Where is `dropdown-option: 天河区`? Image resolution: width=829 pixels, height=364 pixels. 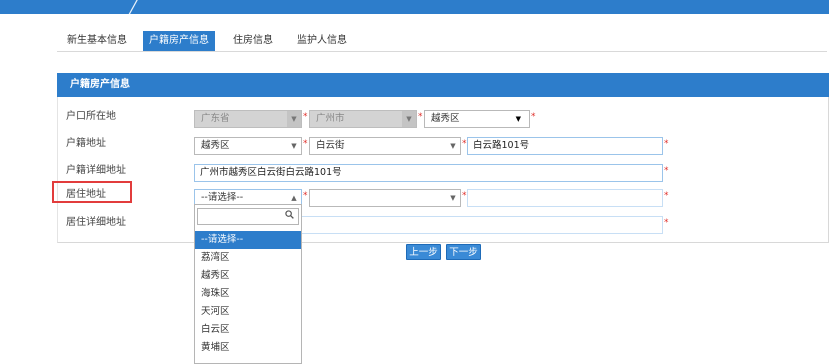
dropdown-option: 天河区 is located at coordinates (248, 312).